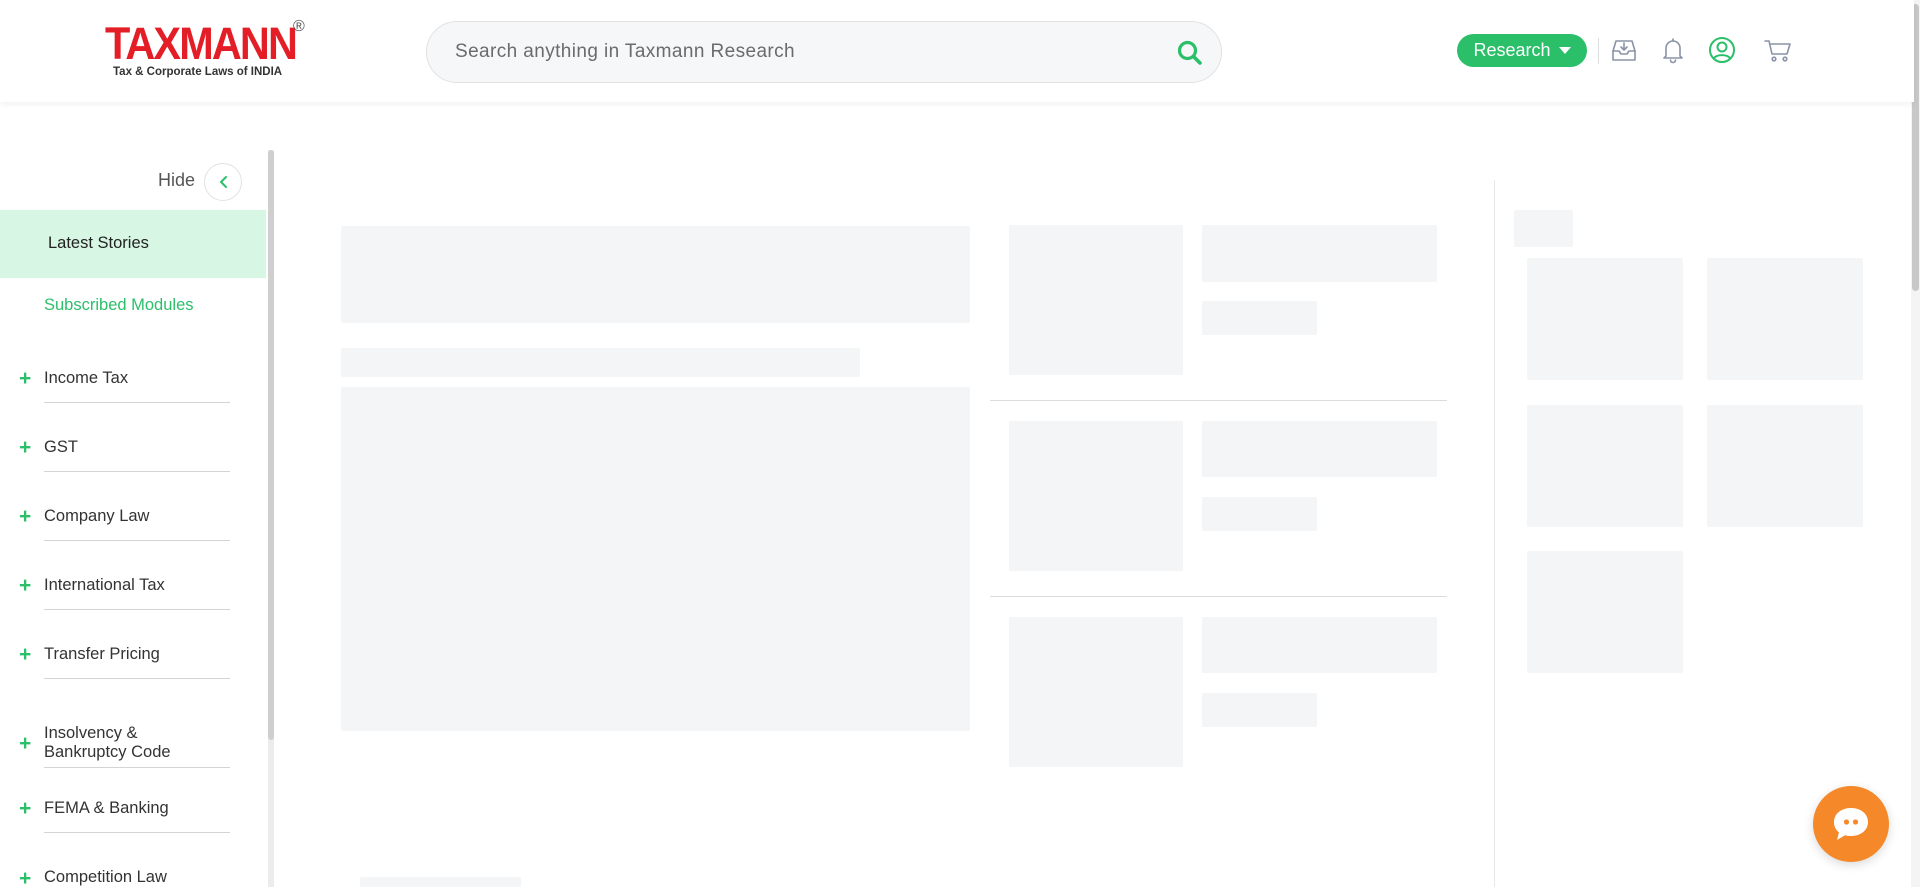 The image size is (1920, 890). Describe the element at coordinates (440, 882) in the screenshot. I see `skeleton-next-section` at that location.